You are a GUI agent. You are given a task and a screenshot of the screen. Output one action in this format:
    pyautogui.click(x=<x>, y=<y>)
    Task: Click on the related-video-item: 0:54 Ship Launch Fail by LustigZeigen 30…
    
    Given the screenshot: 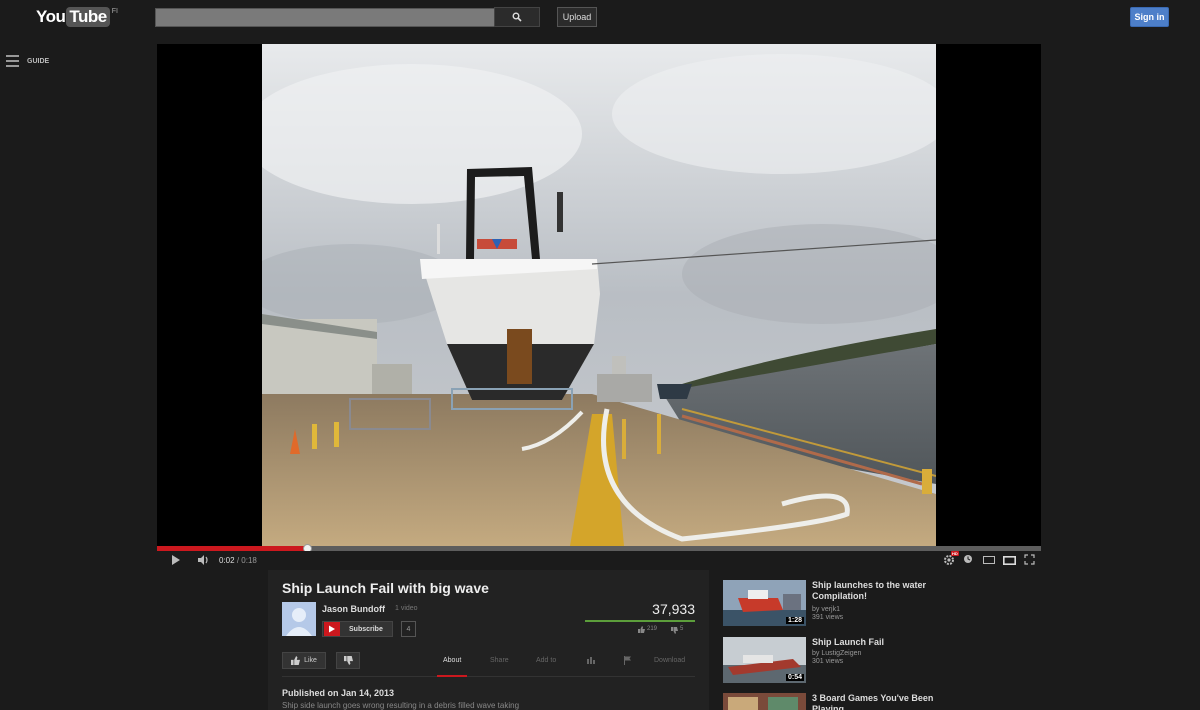 What is the action you would take?
    pyautogui.click(x=833, y=660)
    